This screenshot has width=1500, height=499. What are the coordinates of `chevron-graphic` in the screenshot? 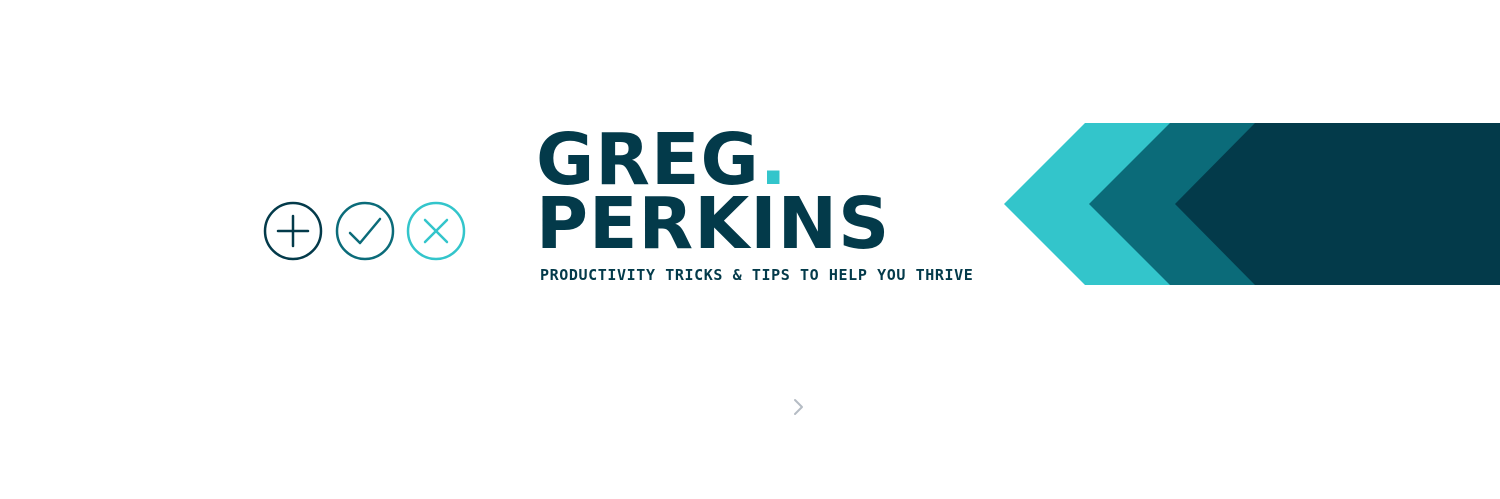 It's located at (1250, 204).